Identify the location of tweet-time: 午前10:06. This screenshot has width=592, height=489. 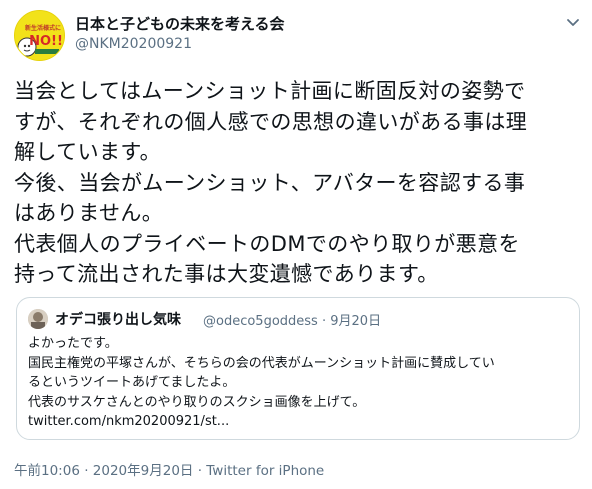
(47, 471).